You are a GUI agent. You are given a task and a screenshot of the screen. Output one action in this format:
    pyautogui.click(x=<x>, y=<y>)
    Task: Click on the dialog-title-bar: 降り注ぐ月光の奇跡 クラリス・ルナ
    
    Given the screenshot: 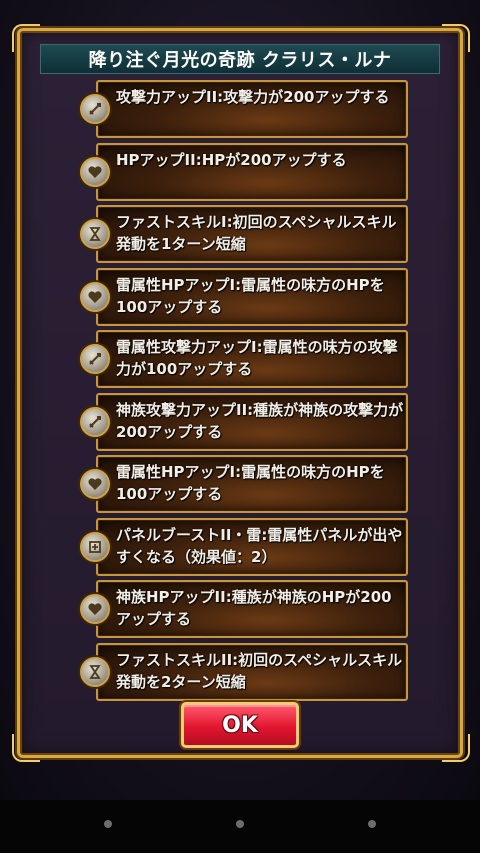 What is the action you would take?
    pyautogui.click(x=240, y=59)
    